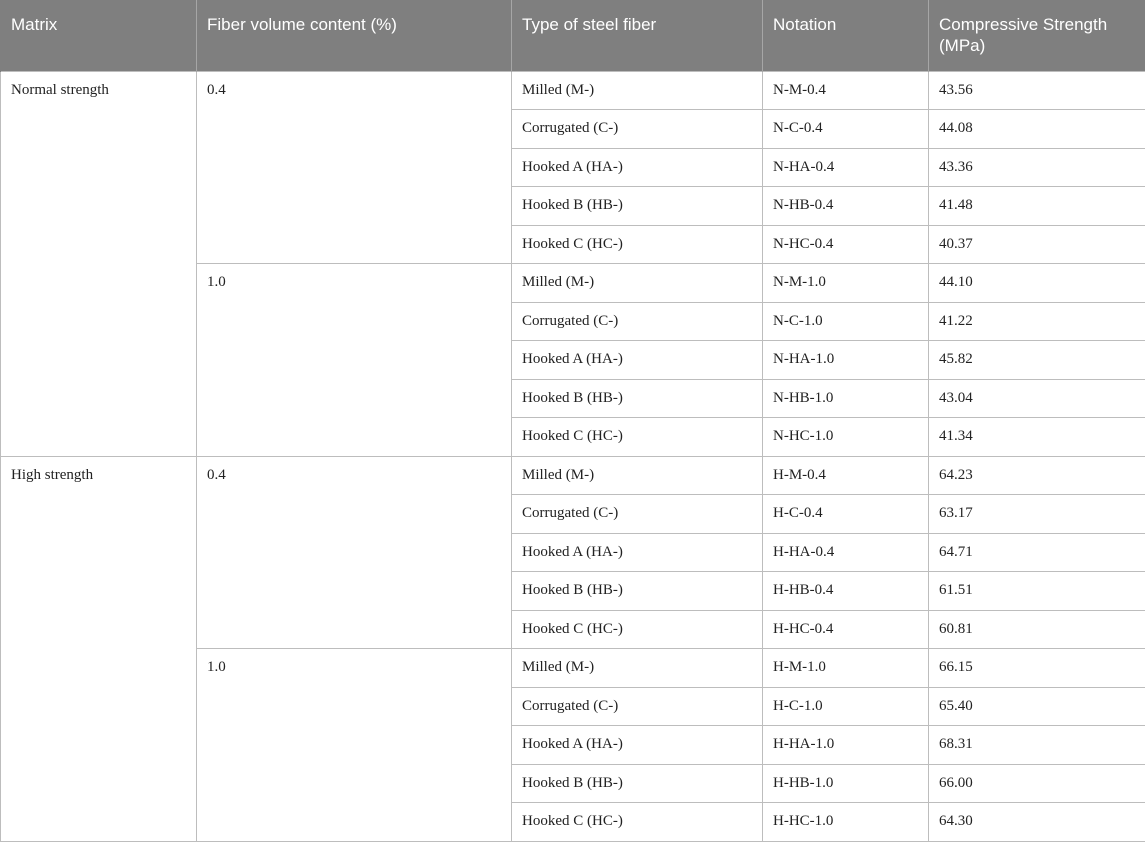 The height and width of the screenshot is (842, 1145). Describe the element at coordinates (846, 745) in the screenshot. I see `notation-cell: H-HA-1.0` at that location.